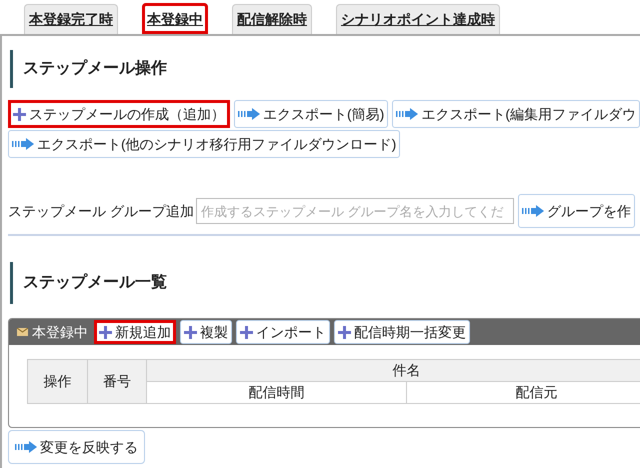 This screenshot has height=468, width=640. What do you see at coordinates (95, 68) in the screenshot?
I see `section-heading: ステップメール操作` at bounding box center [95, 68].